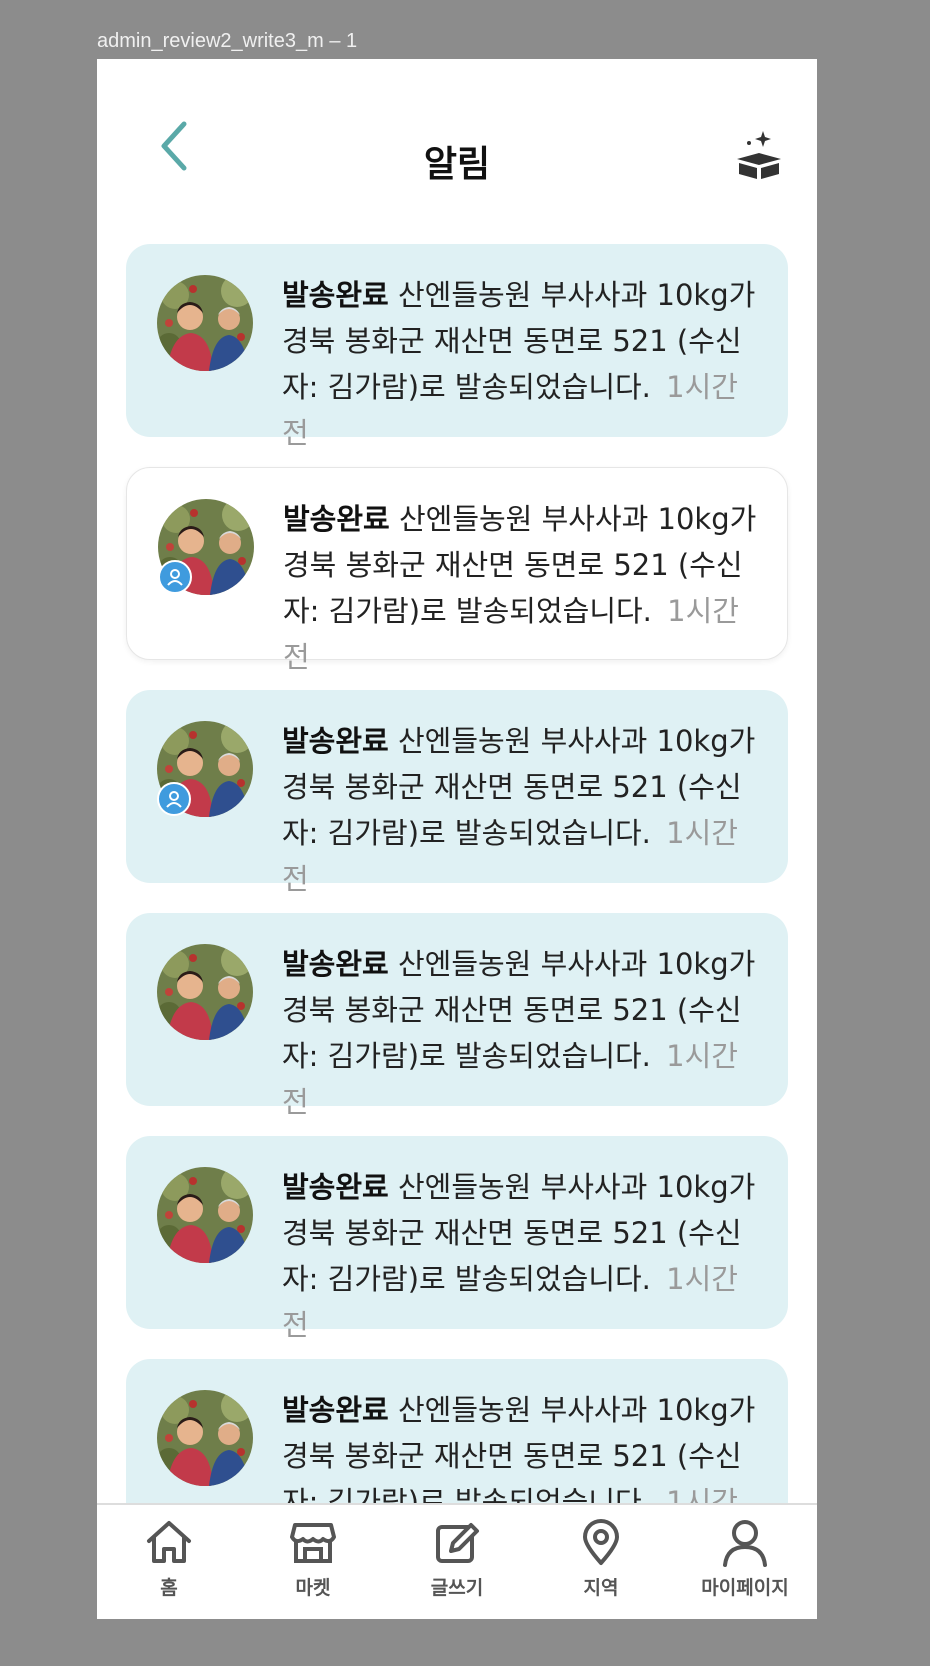 Image resolution: width=930 pixels, height=1666 pixels. I want to click on page-title: 알림, so click(457, 164).